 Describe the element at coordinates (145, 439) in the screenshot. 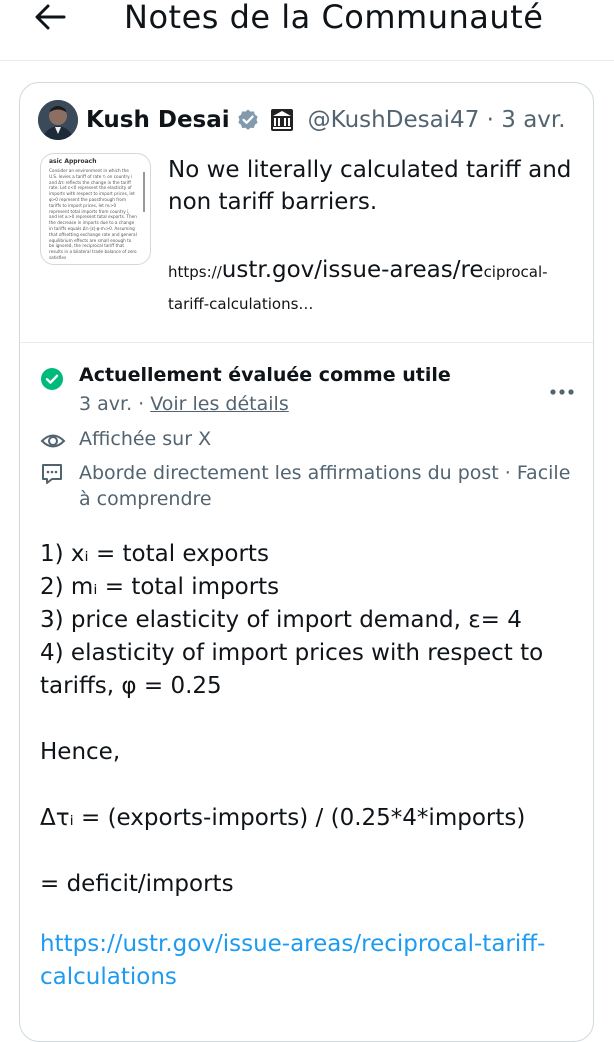

I see `shown-on-label: Affichée sur X` at that location.